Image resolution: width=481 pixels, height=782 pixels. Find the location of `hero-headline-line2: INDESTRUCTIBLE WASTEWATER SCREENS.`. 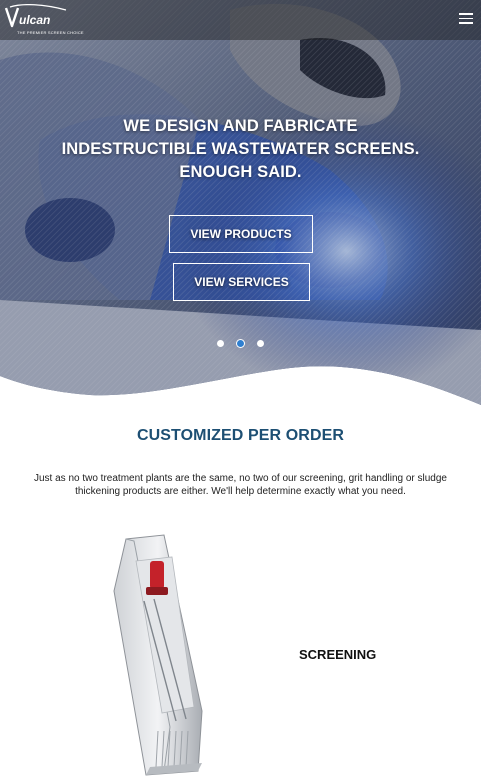

hero-headline-line2: INDESTRUCTIBLE WASTEWATER SCREENS. is located at coordinates (240, 149).